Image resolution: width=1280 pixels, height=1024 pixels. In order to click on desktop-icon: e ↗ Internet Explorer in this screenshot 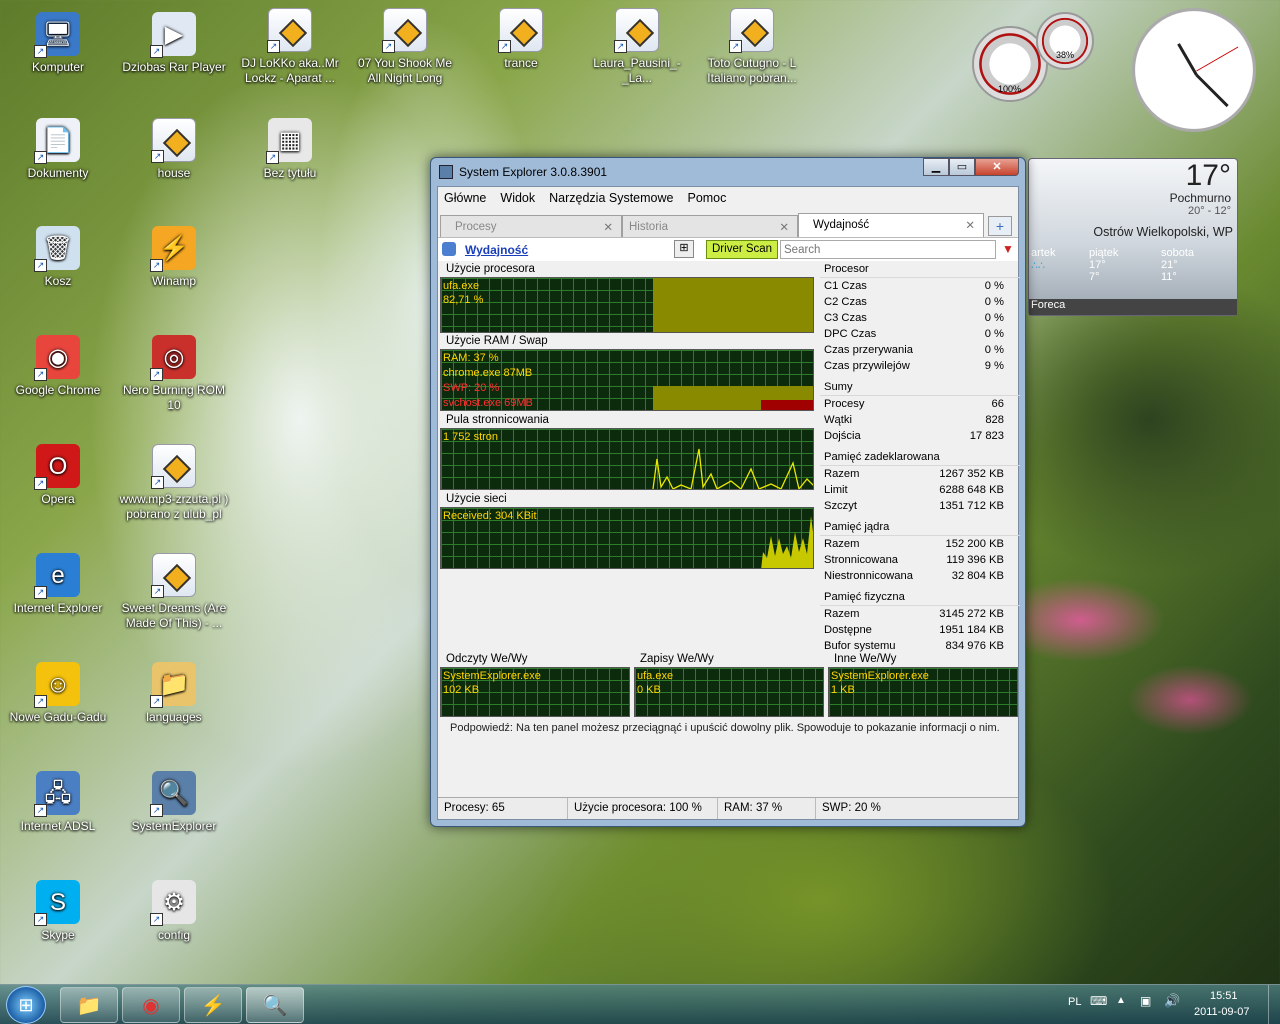, I will do `click(58, 584)`.